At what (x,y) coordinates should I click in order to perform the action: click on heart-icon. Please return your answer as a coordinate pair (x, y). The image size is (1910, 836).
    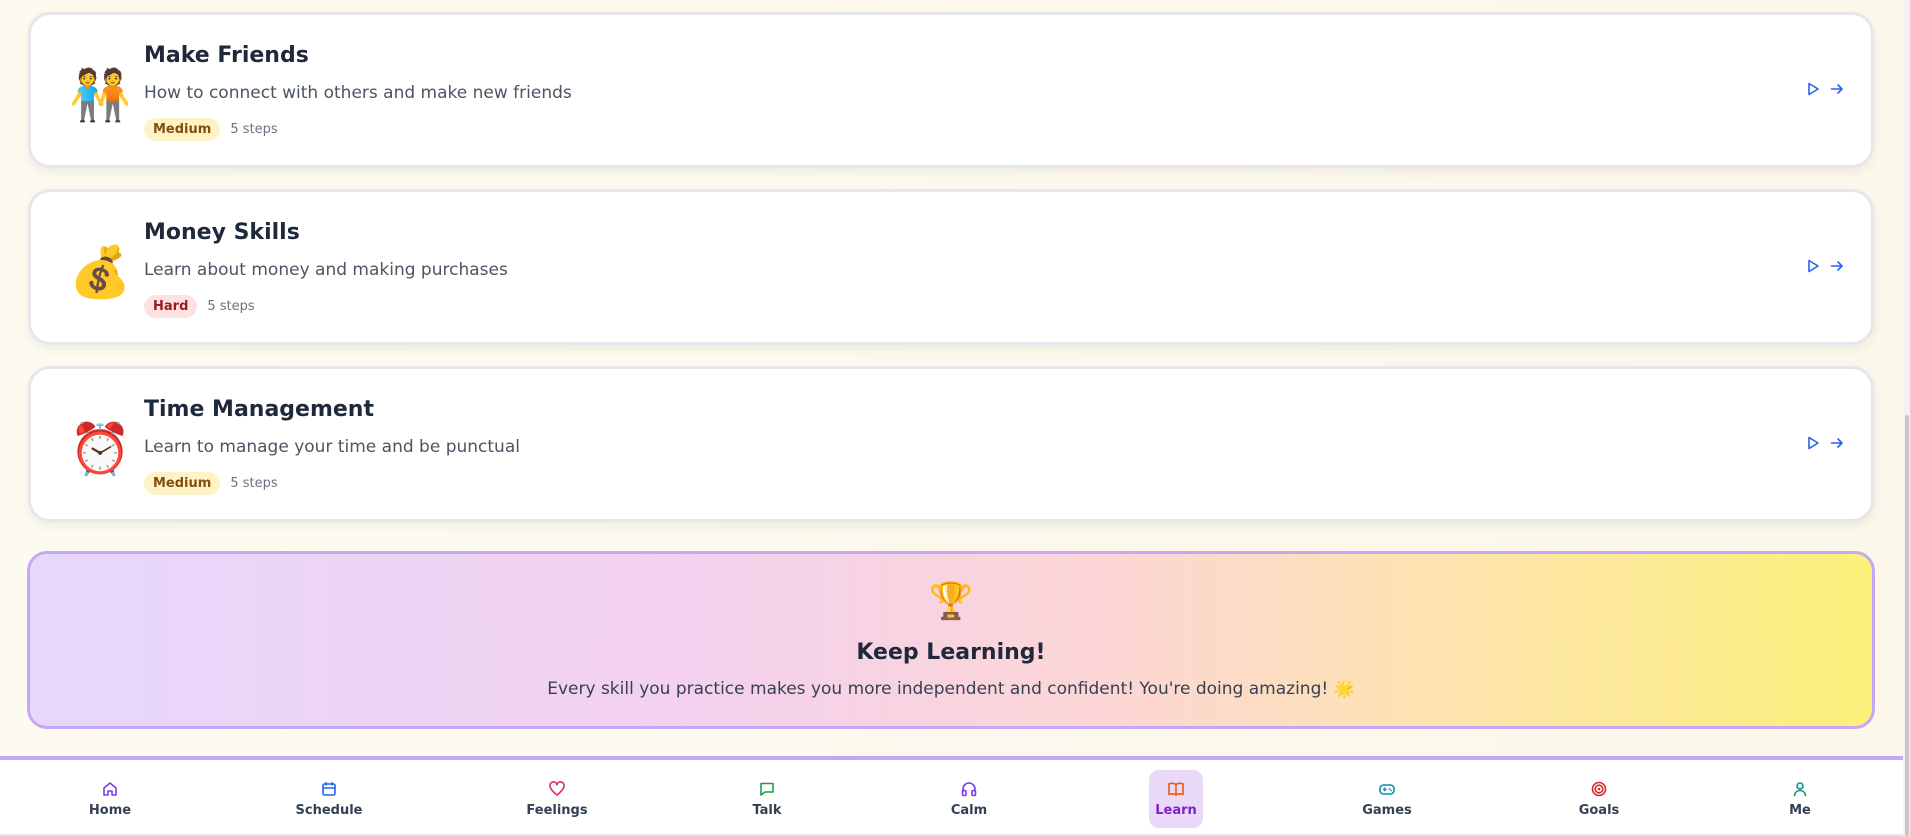
    Looking at the image, I should click on (557, 788).